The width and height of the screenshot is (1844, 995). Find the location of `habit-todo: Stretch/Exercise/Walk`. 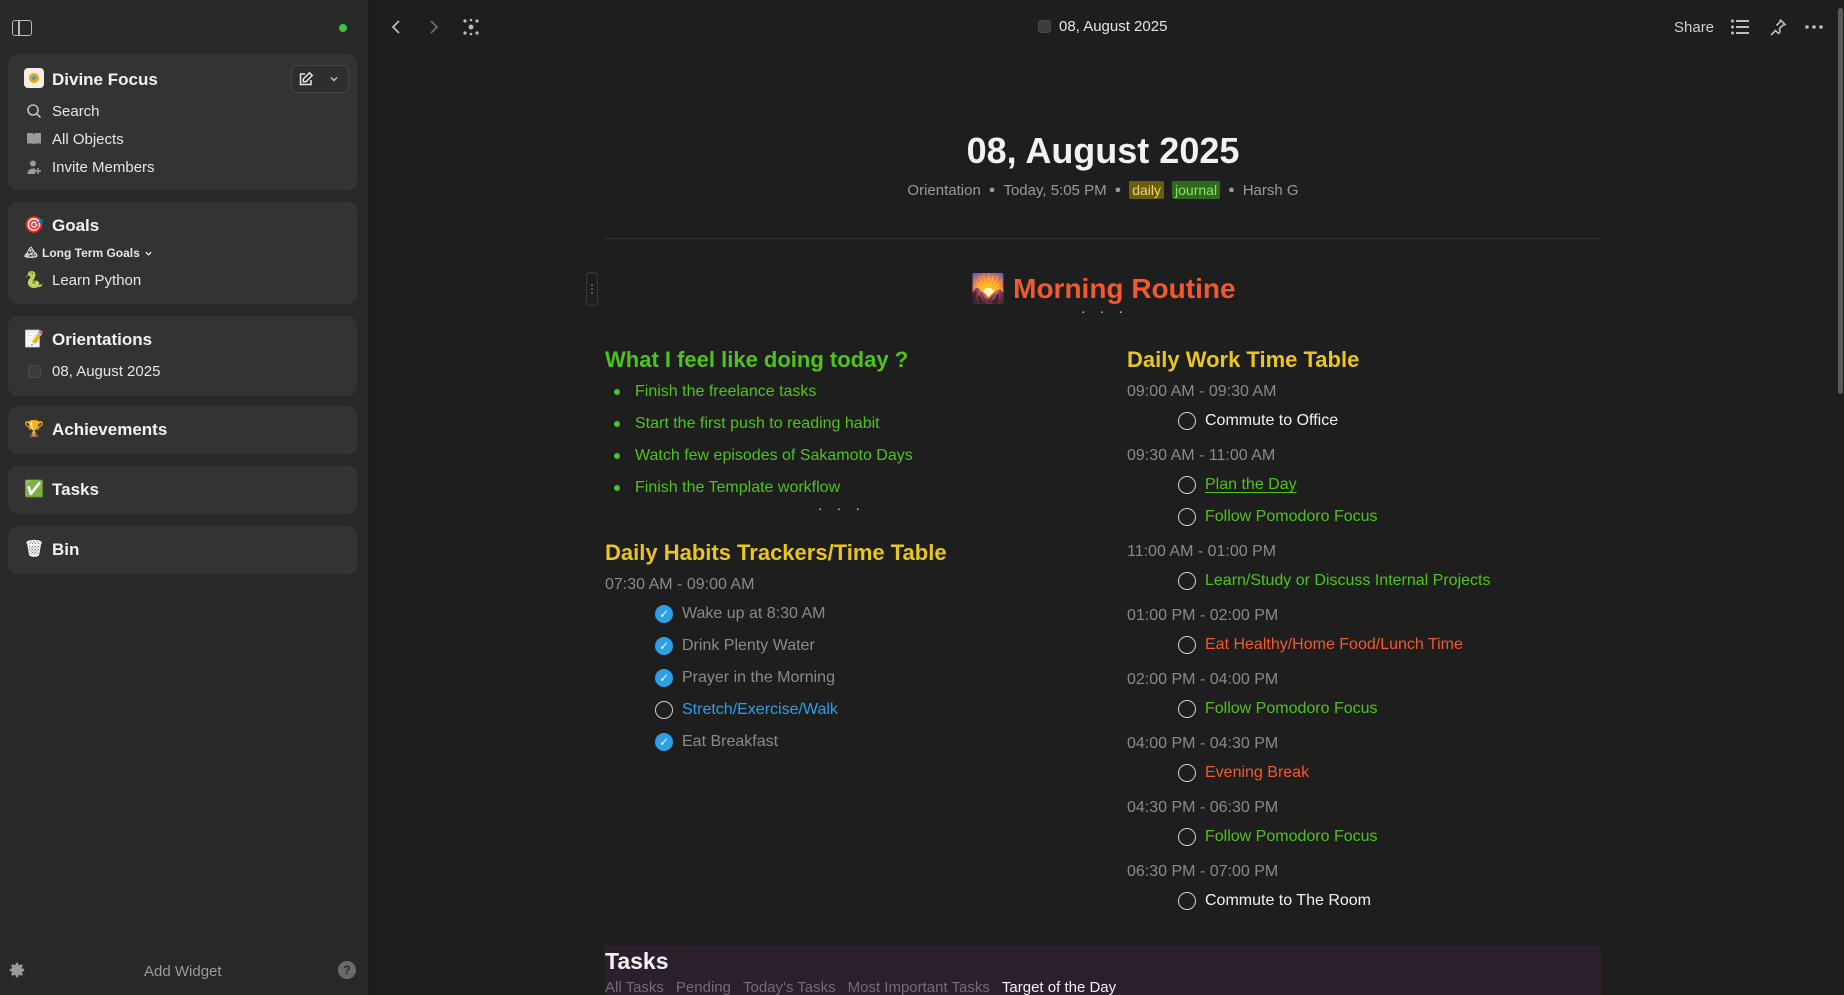

habit-todo: Stretch/Exercise/Walk is located at coordinates (746, 710).